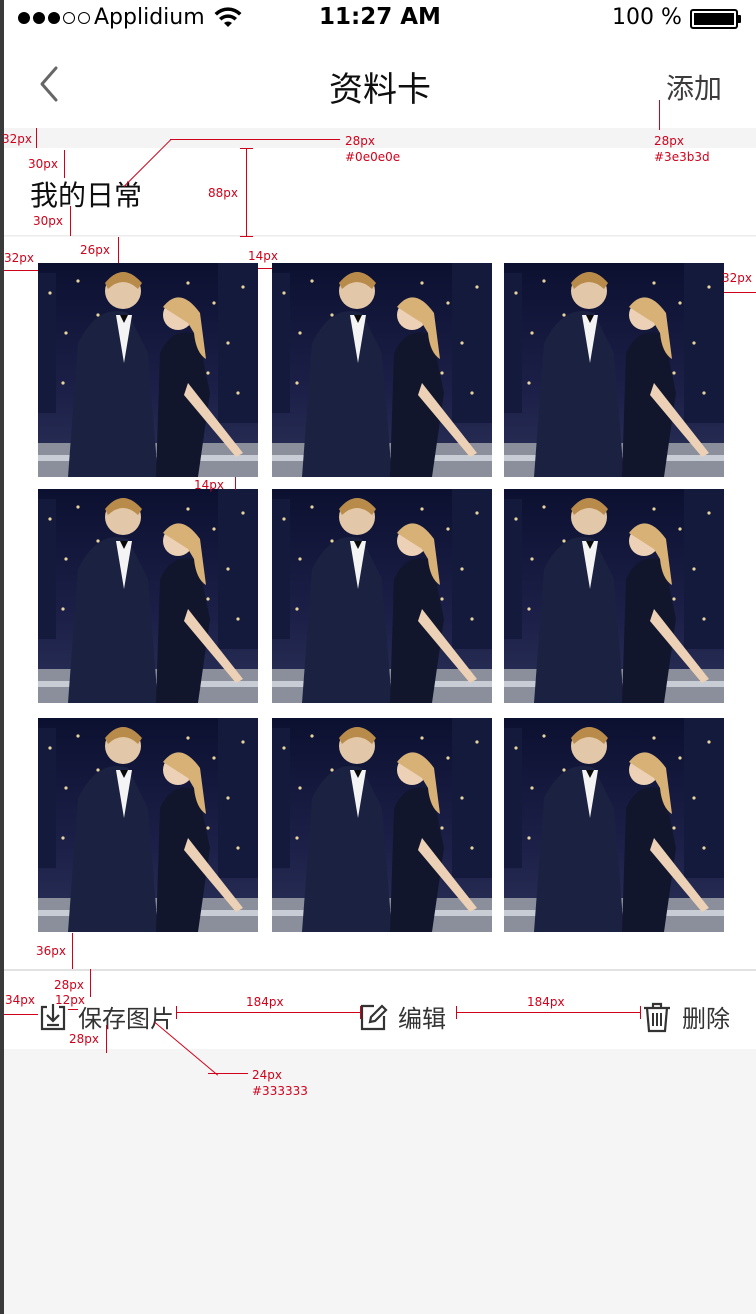 This screenshot has width=756, height=1314. Describe the element at coordinates (126, 1019) in the screenshot. I see `save-image-label: 保存图片` at that location.